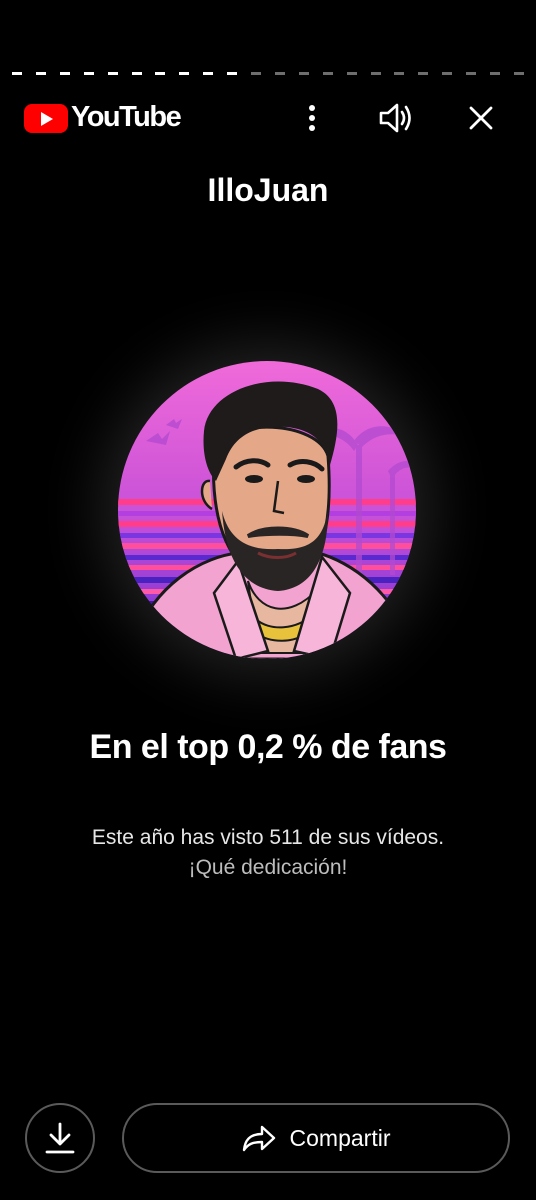  What do you see at coordinates (268, 73) in the screenshot?
I see `story-progress-bar` at bounding box center [268, 73].